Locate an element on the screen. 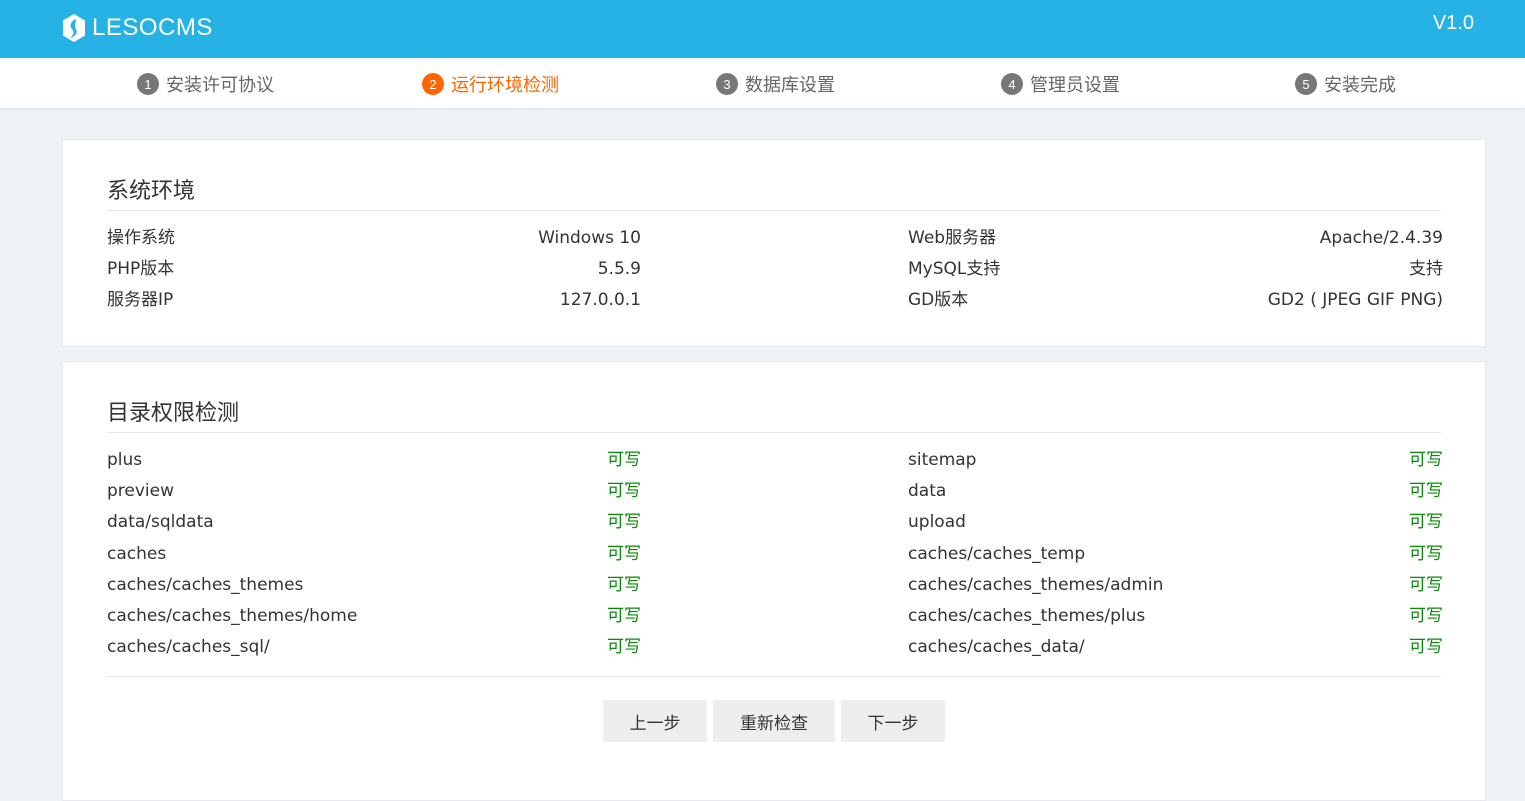 The width and height of the screenshot is (1525, 801). dir-row: caches/caches_themes/plus 可写 is located at coordinates (1175, 616).